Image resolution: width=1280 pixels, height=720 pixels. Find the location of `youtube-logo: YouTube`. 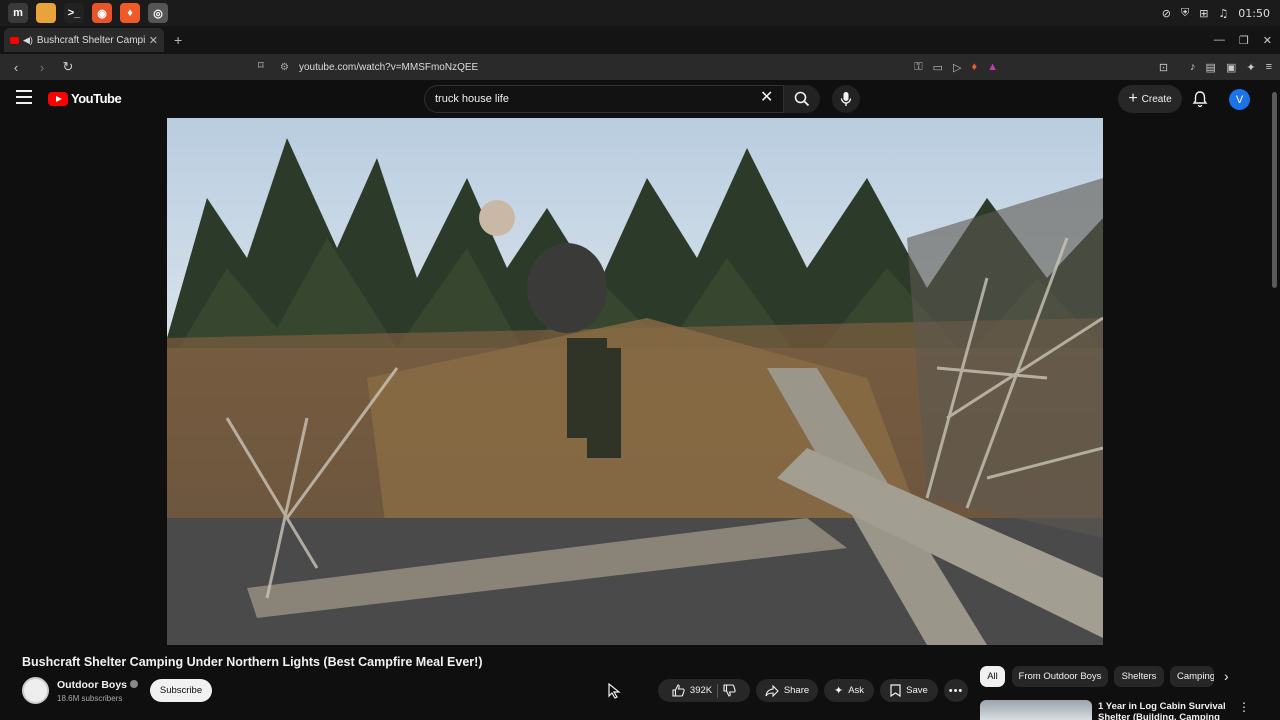

youtube-logo: YouTube is located at coordinates (85, 98).